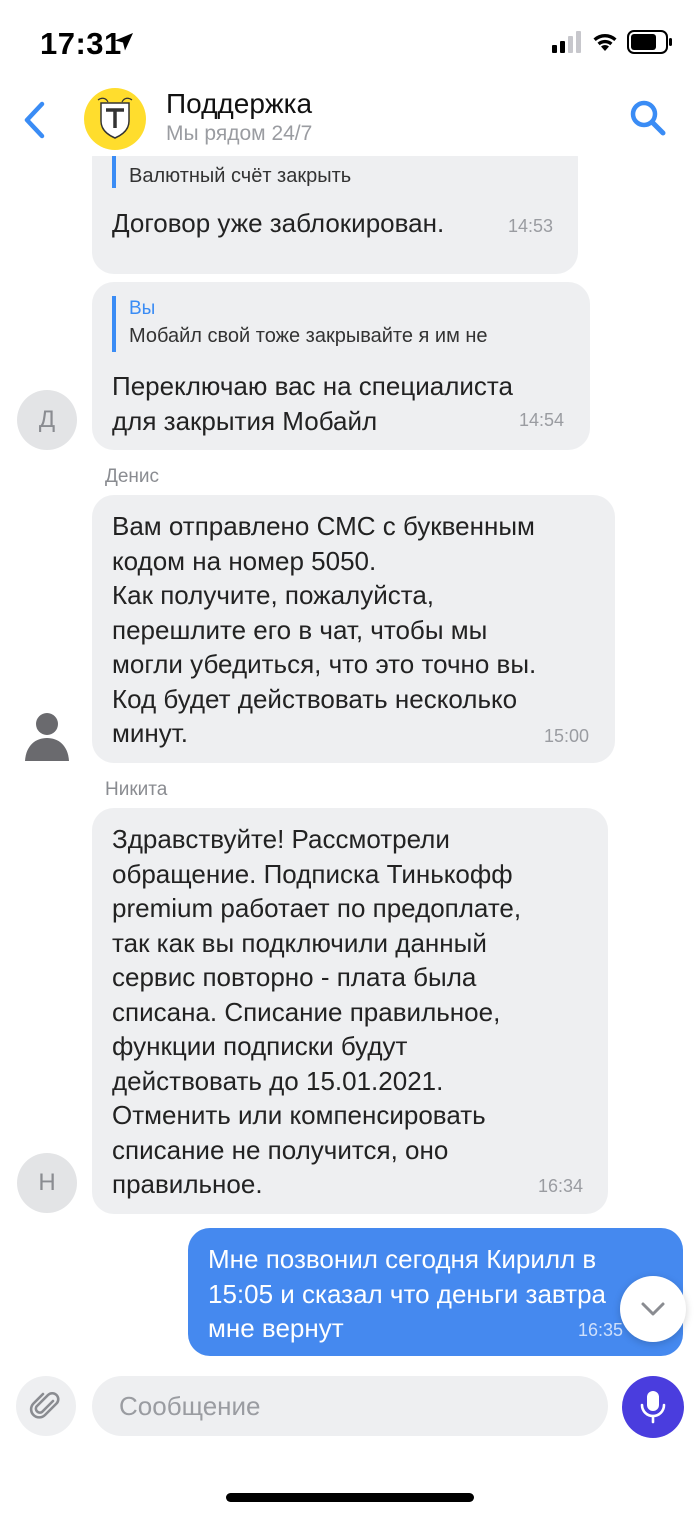 The height and width of the screenshot is (1515, 700). What do you see at coordinates (531, 226) in the screenshot?
I see `message-time: 14:53` at bounding box center [531, 226].